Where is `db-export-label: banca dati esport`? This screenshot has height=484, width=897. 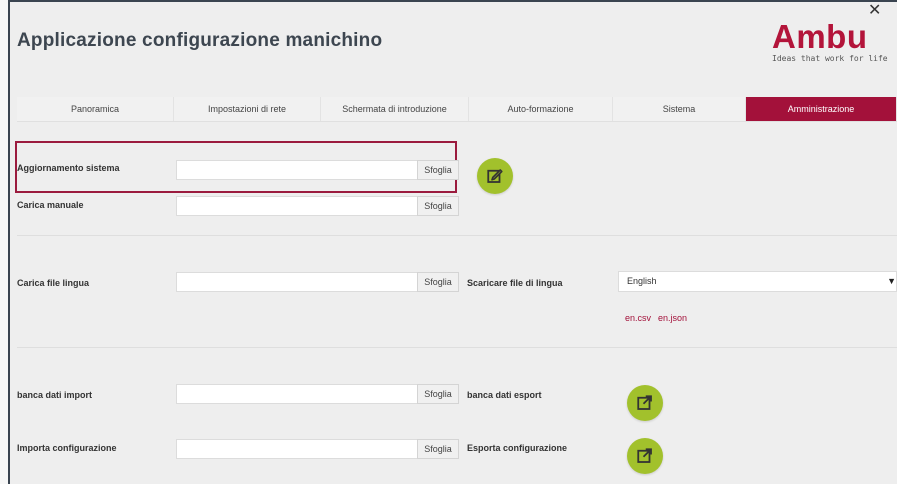 db-export-label: banca dati esport is located at coordinates (504, 395).